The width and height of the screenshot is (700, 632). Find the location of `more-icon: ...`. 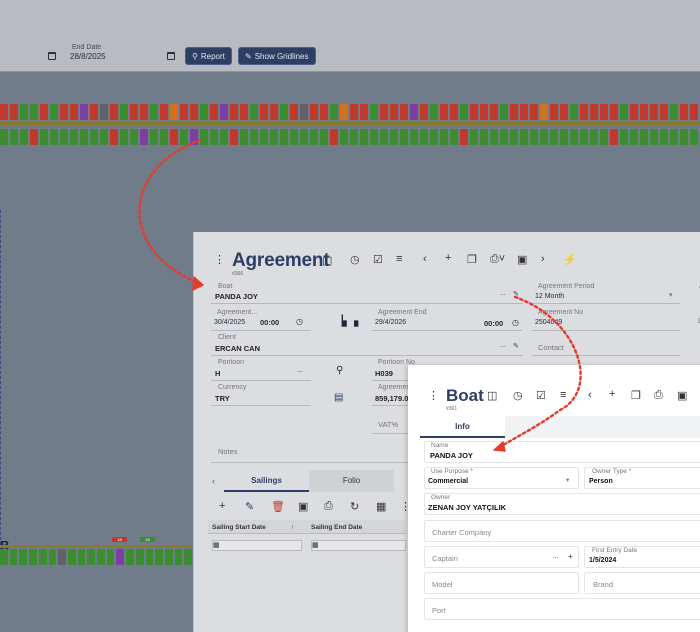

more-icon: ... is located at coordinates (555, 556).